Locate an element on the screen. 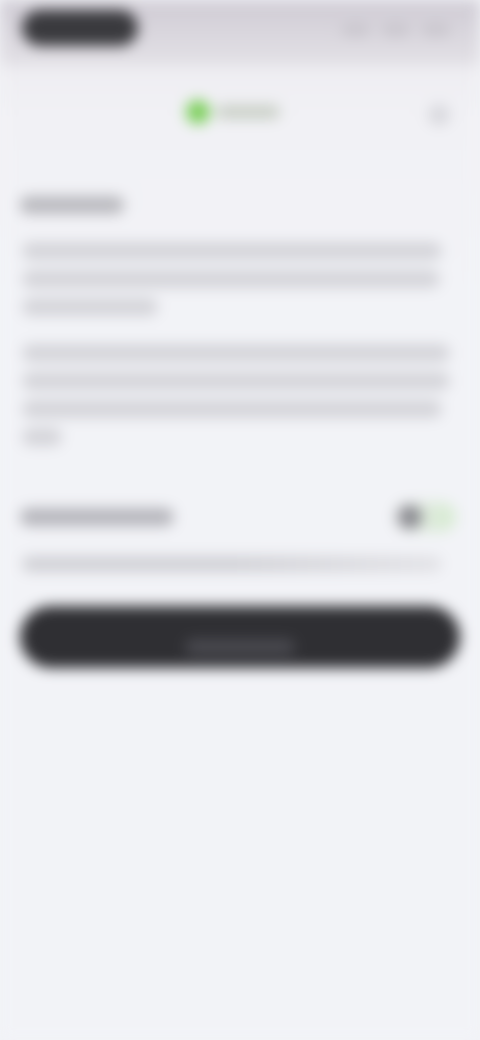 Image resolution: width=480 pixels, height=1040 pixels. header is located at coordinates (240, 111).